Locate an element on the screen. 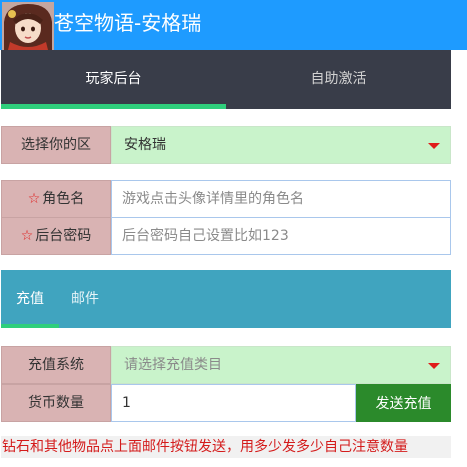 The height and width of the screenshot is (467, 467). currency-amount-input is located at coordinates (233, 403).